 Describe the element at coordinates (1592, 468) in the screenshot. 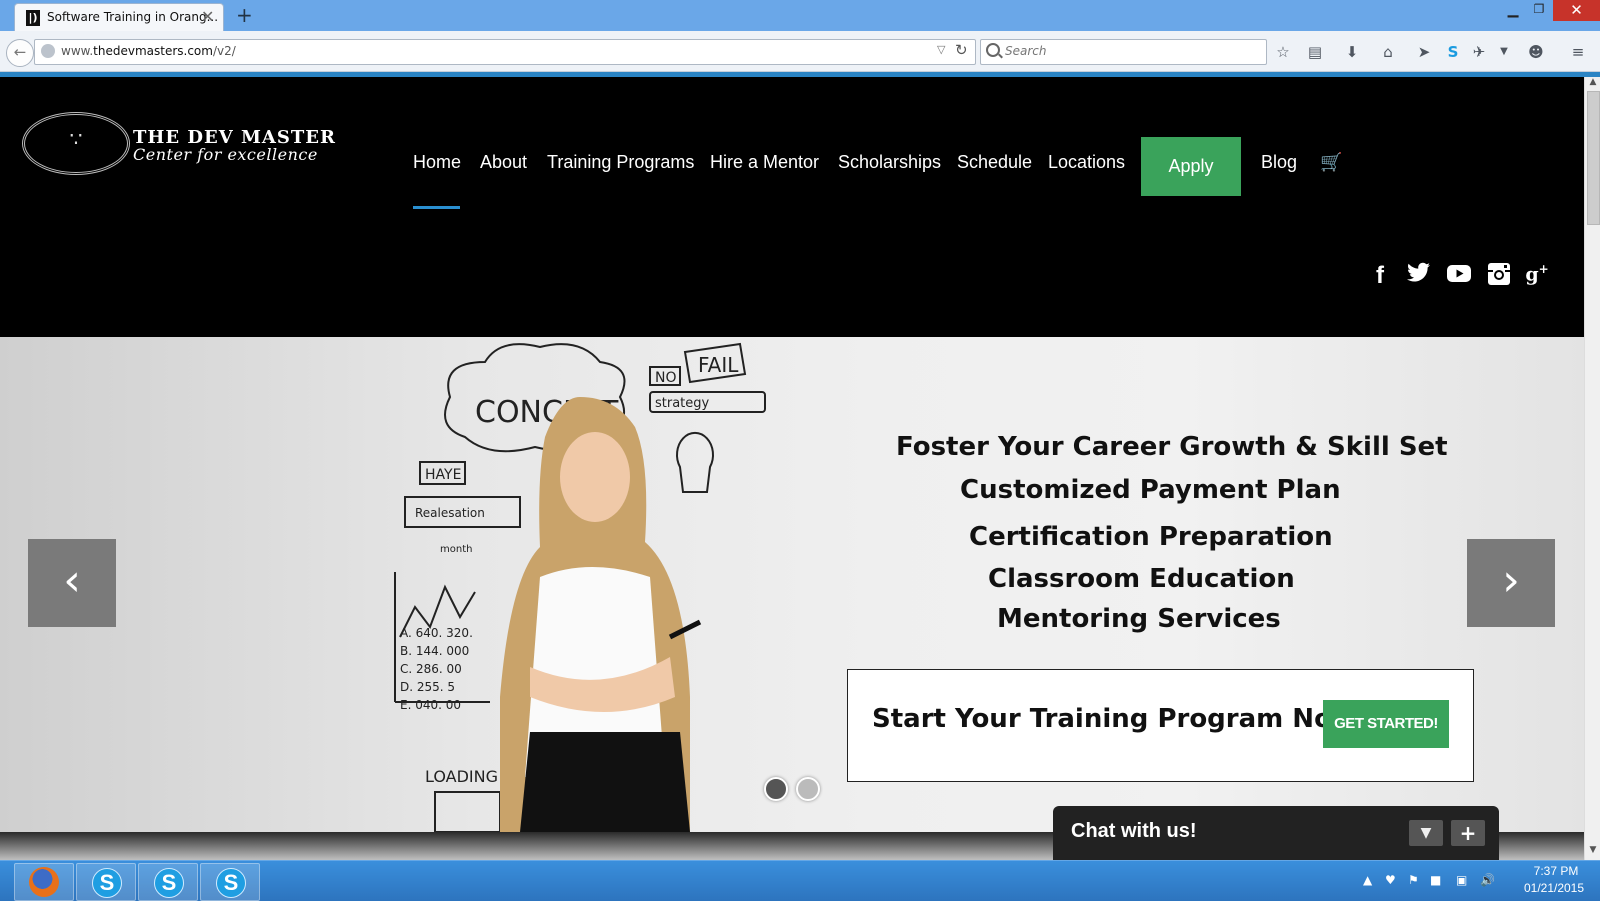

I see `page-scrollbar: ▲ ▼` at that location.